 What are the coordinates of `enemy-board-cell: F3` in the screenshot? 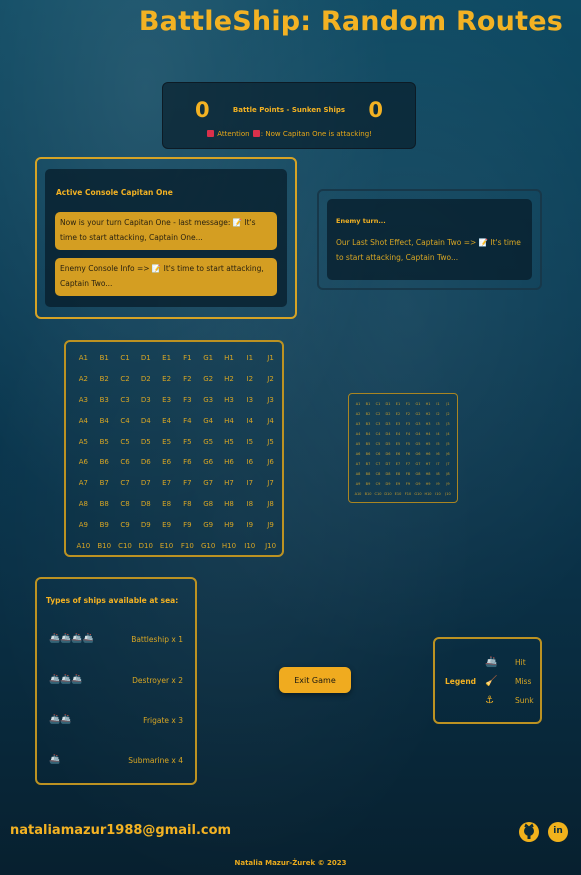 It's located at (408, 424).